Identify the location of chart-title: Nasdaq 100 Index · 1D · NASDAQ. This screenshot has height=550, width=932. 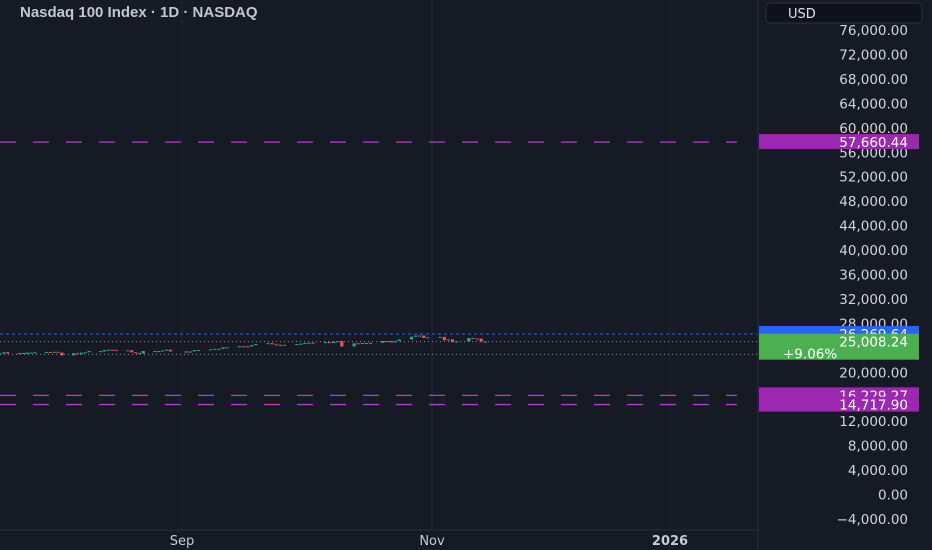
(139, 12).